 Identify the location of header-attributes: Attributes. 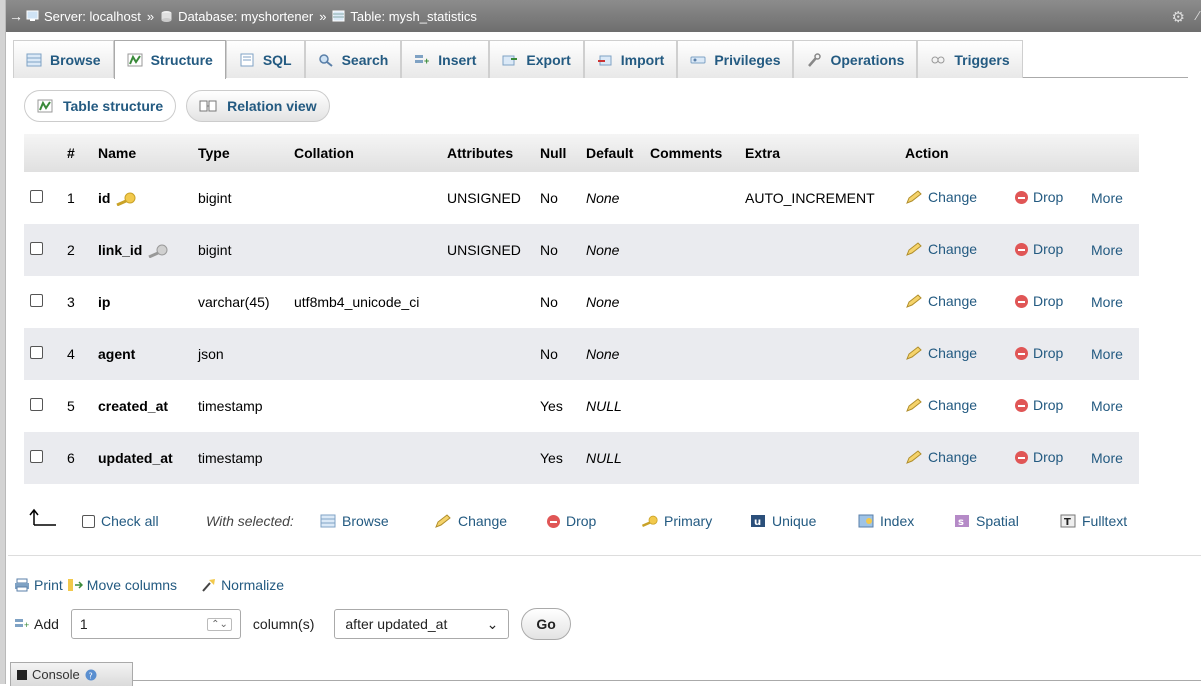
(487, 153).